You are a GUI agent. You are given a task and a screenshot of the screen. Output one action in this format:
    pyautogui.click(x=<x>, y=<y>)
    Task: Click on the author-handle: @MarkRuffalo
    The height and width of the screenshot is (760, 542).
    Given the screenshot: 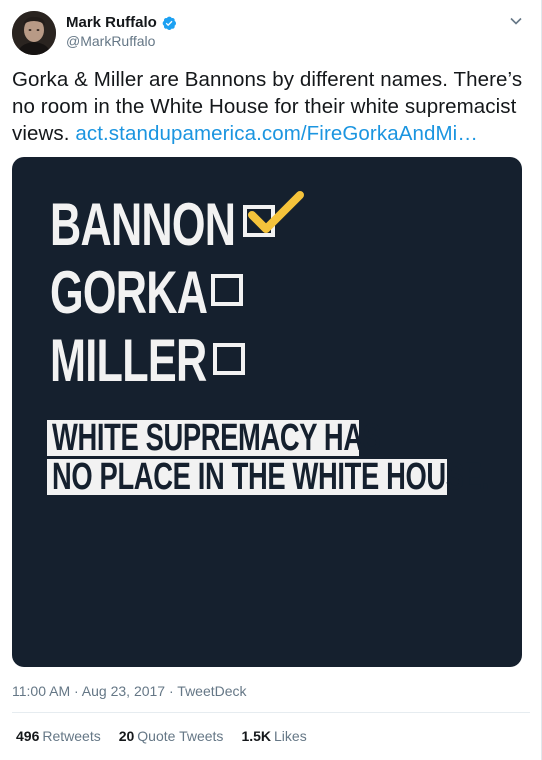 What is the action you would take?
    pyautogui.click(x=110, y=41)
    